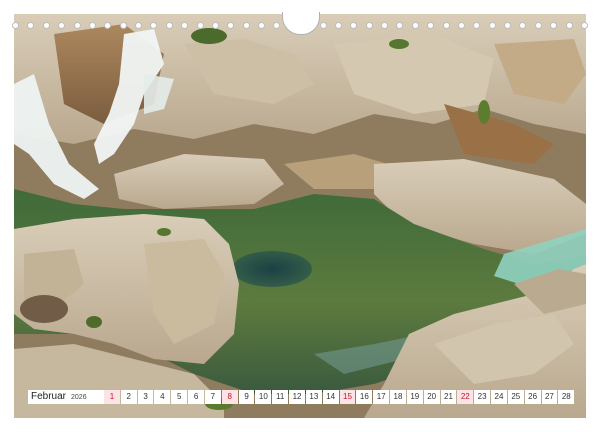 Image resolution: width=600 pixels, height=432 pixels. Describe the element at coordinates (112, 397) in the screenshot. I see `day-cell: 1` at that location.